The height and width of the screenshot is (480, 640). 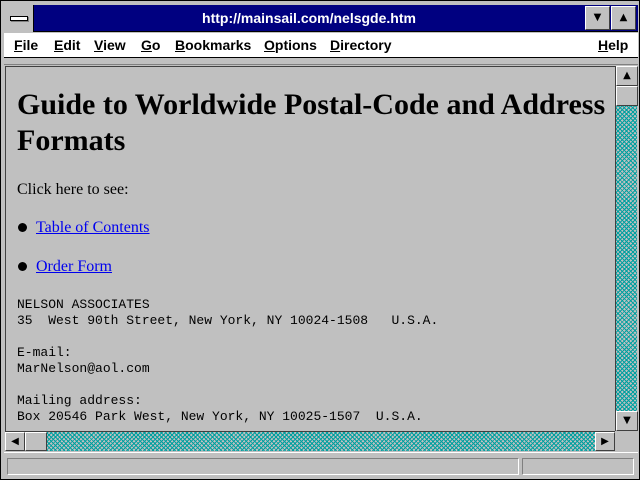 What do you see at coordinates (578, 466) in the screenshot?
I see `progress-indicator` at bounding box center [578, 466].